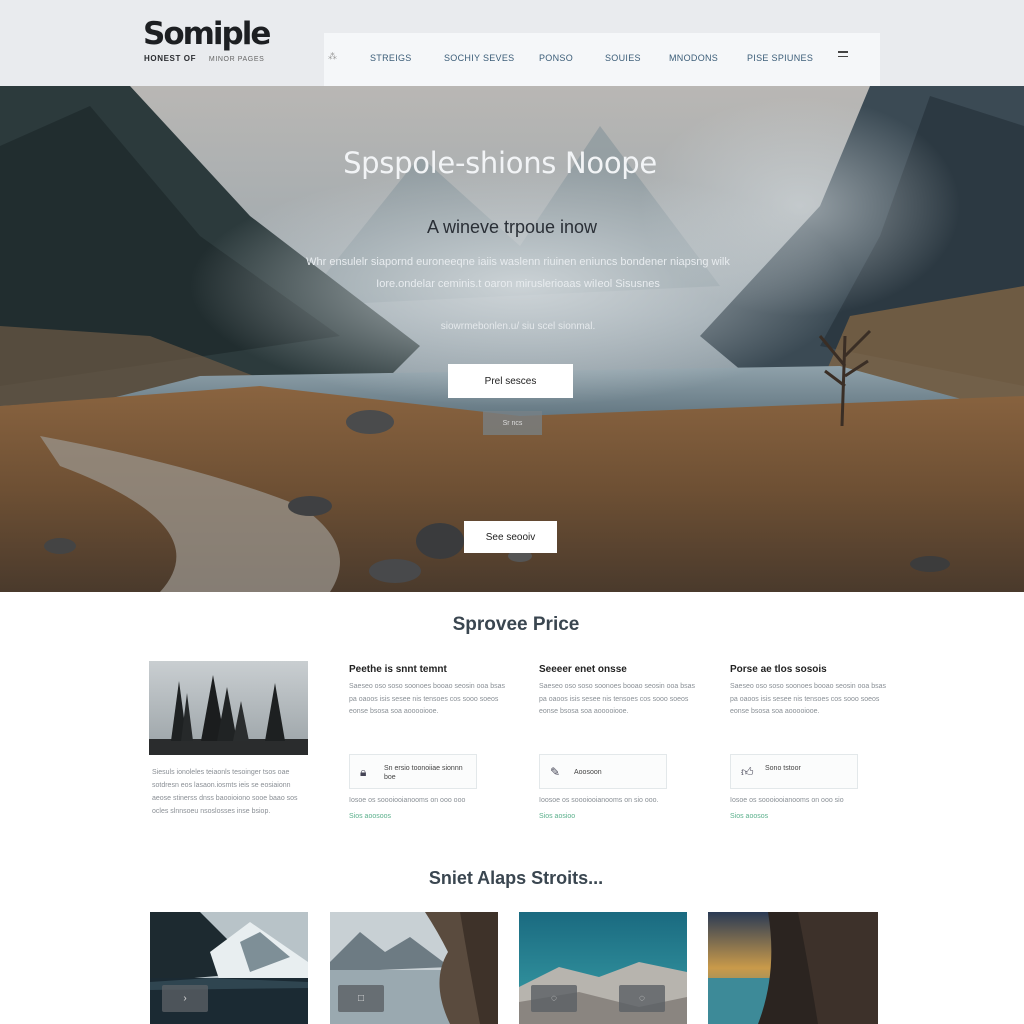 This screenshot has width=1024, height=1024. Describe the element at coordinates (747, 772) in the screenshot. I see `thumbs-up-icon: 👍︎` at that location.